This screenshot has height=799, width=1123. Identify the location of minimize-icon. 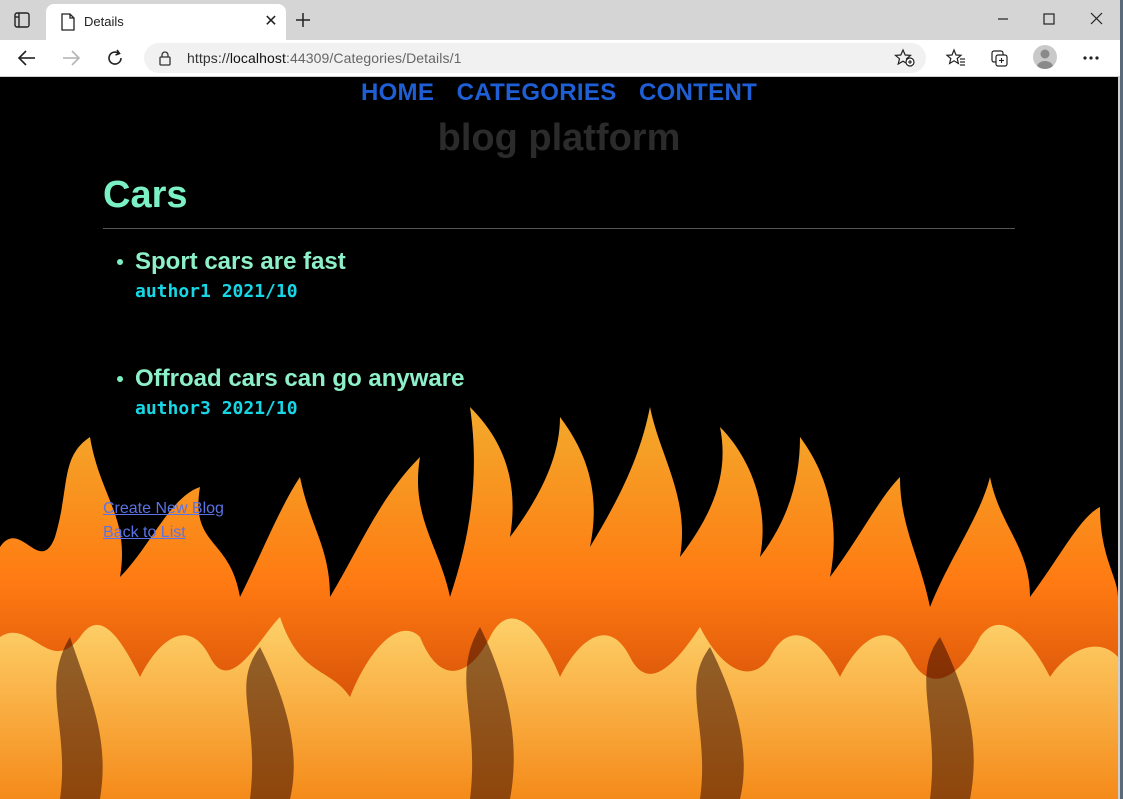
(1003, 19).